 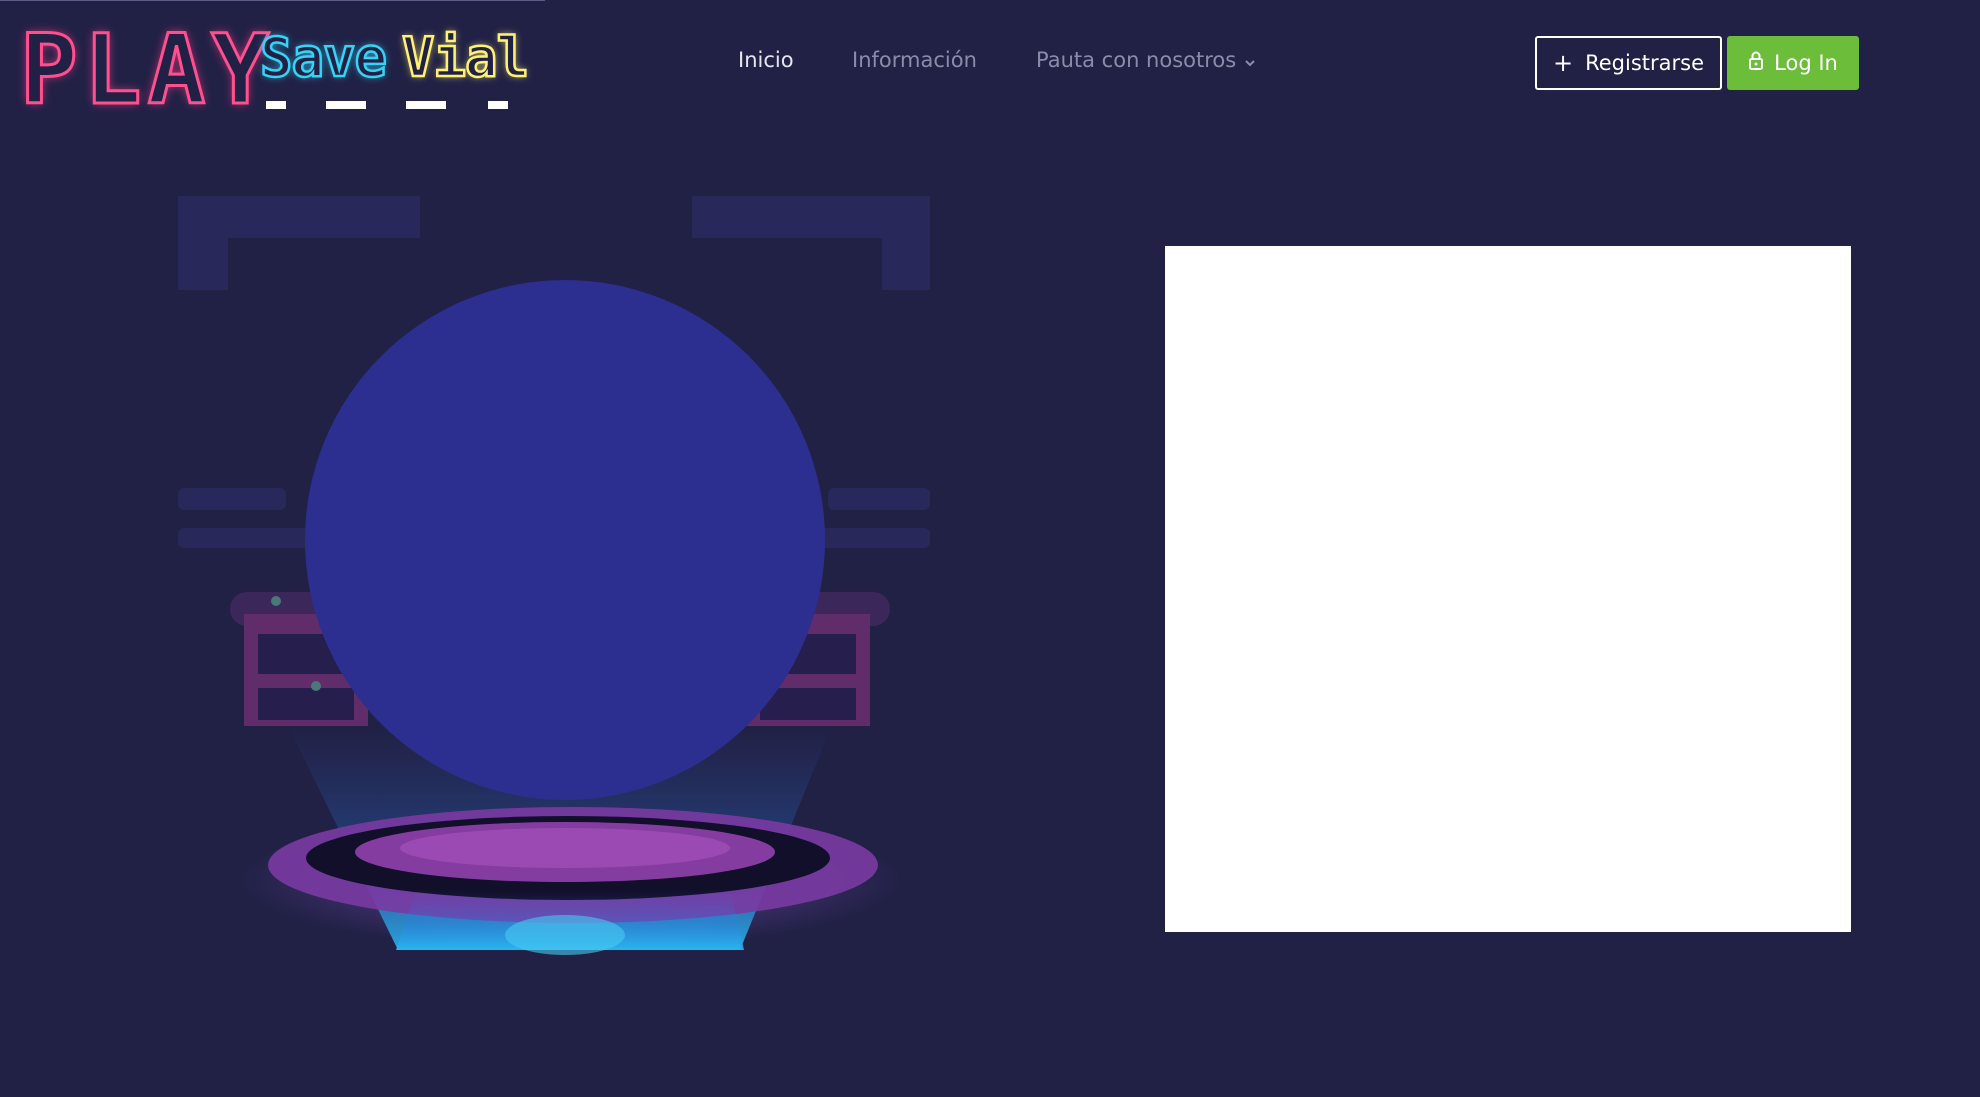 I want to click on logo: PLAY Save Vial, so click(x=274, y=70).